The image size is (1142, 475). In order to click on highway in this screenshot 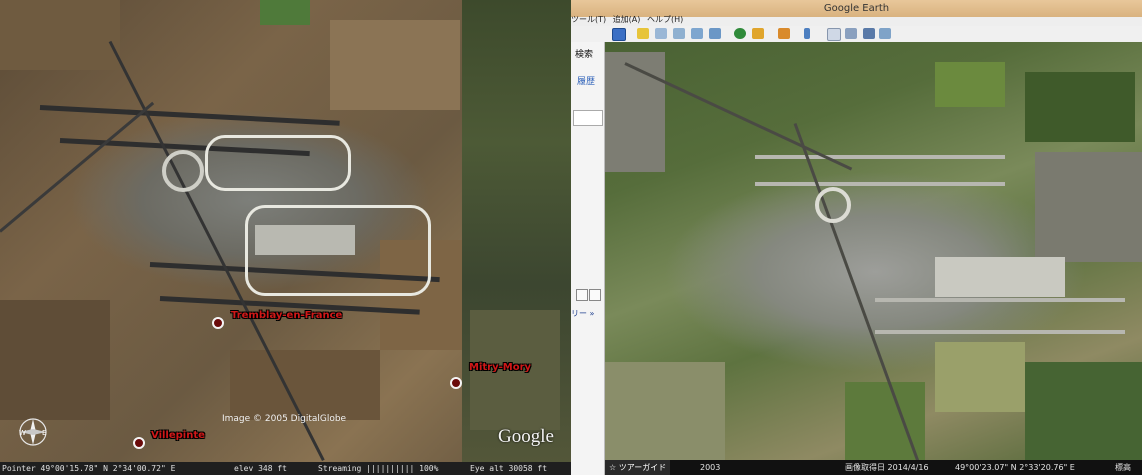, I will do `click(77, 167)`.